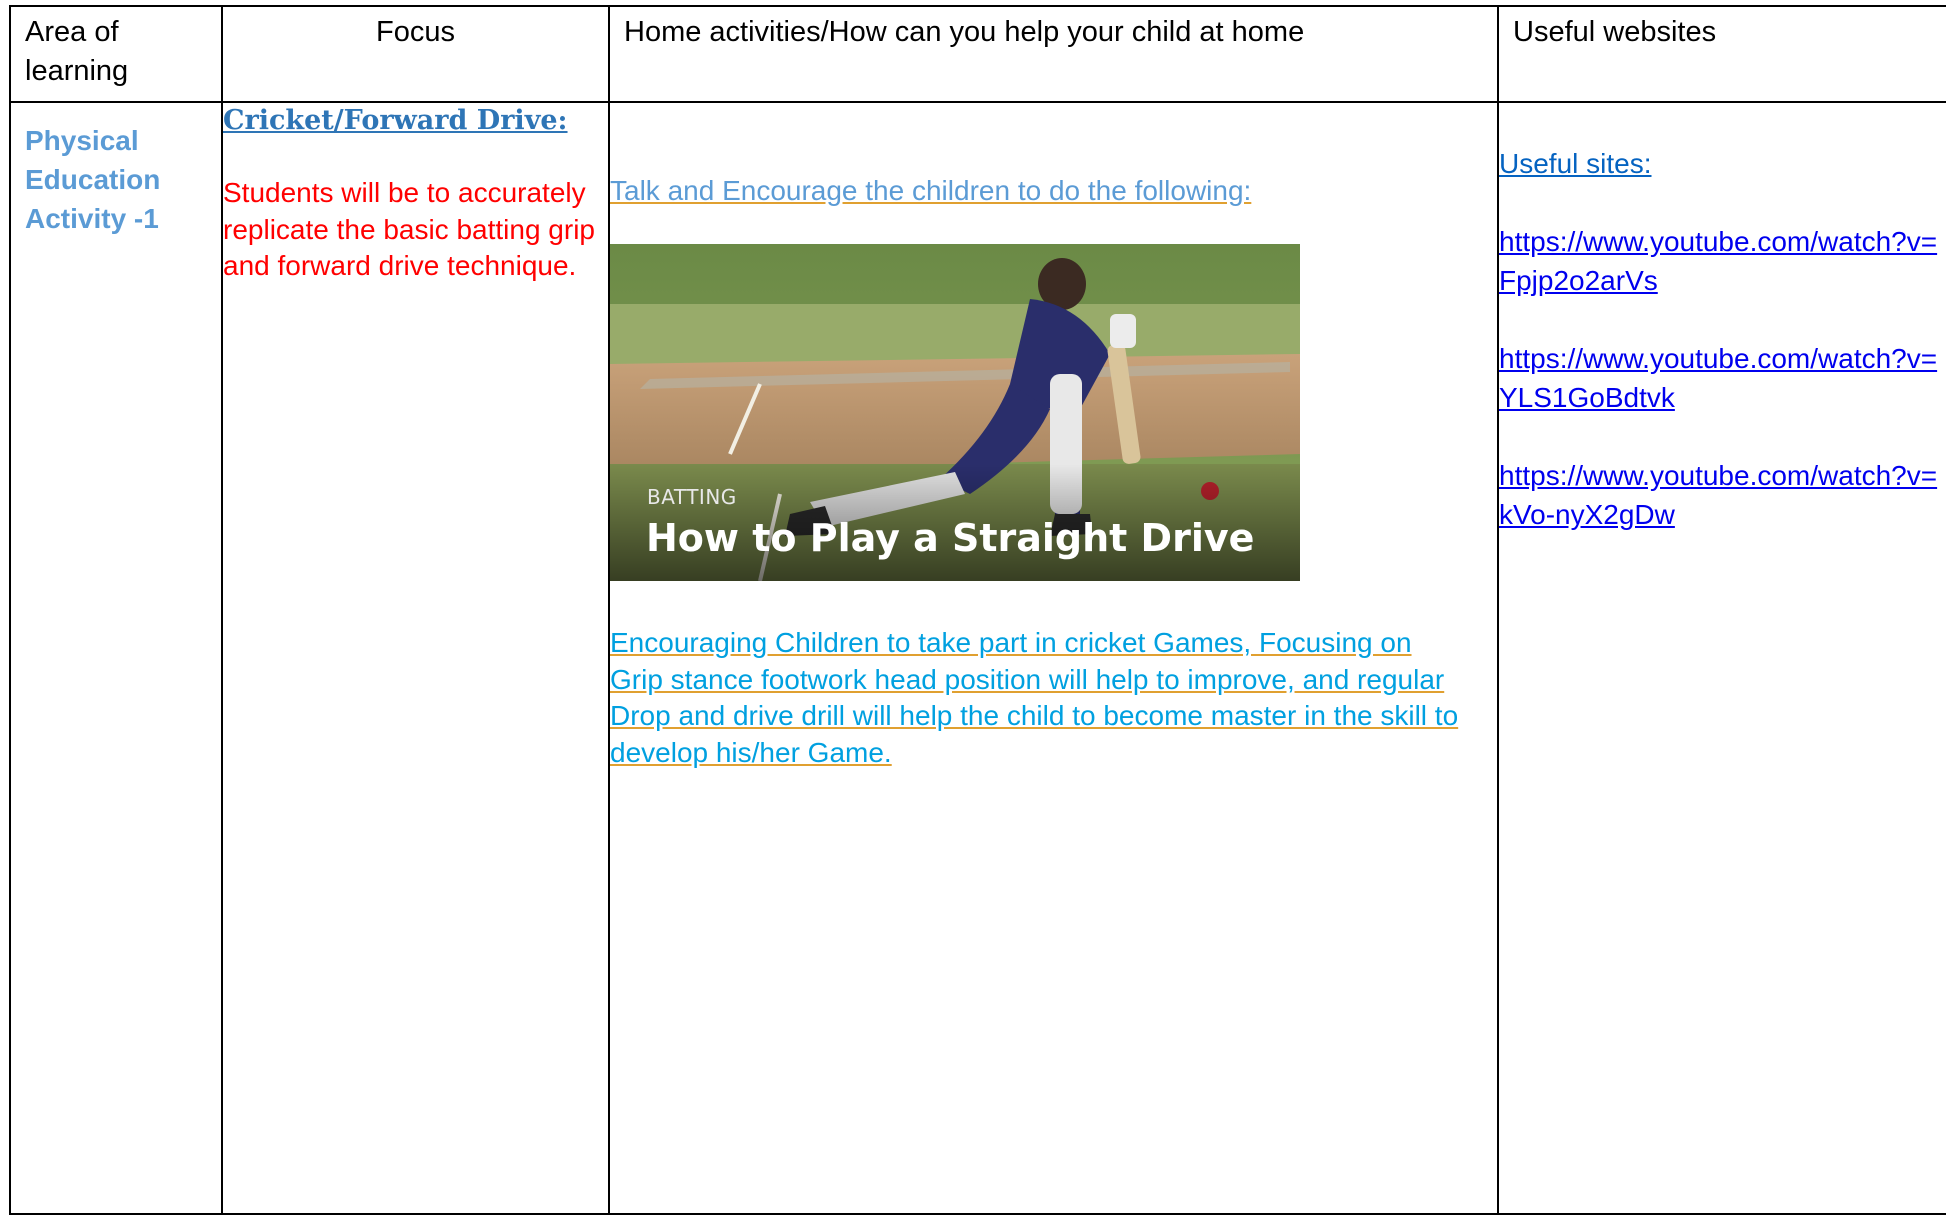  Describe the element at coordinates (93, 179) in the screenshot. I see `area-of-learning: Physical Education Activity -1` at that location.